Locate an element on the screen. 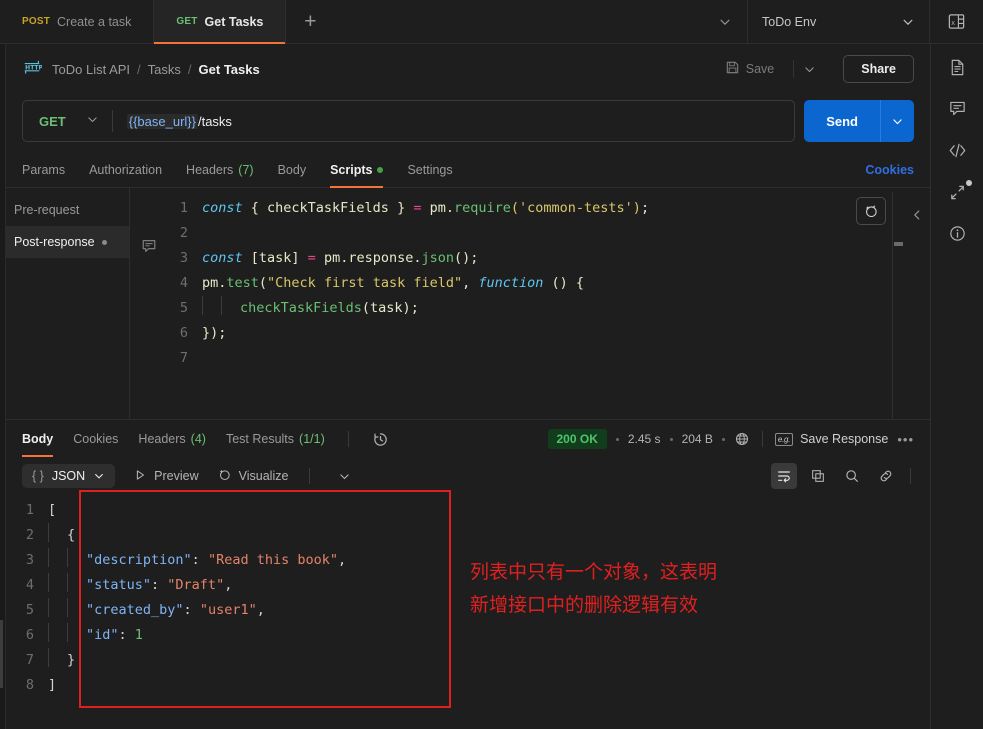 Image resolution: width=983 pixels, height=729 pixels. globe-icon is located at coordinates (742, 439).